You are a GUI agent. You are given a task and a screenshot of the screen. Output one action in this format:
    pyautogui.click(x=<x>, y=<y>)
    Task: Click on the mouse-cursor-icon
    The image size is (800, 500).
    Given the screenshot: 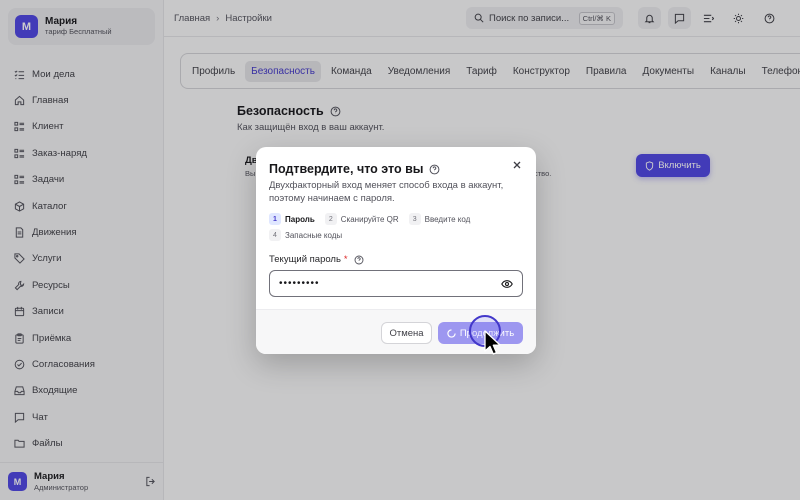 What is the action you would take?
    pyautogui.click(x=492, y=342)
    